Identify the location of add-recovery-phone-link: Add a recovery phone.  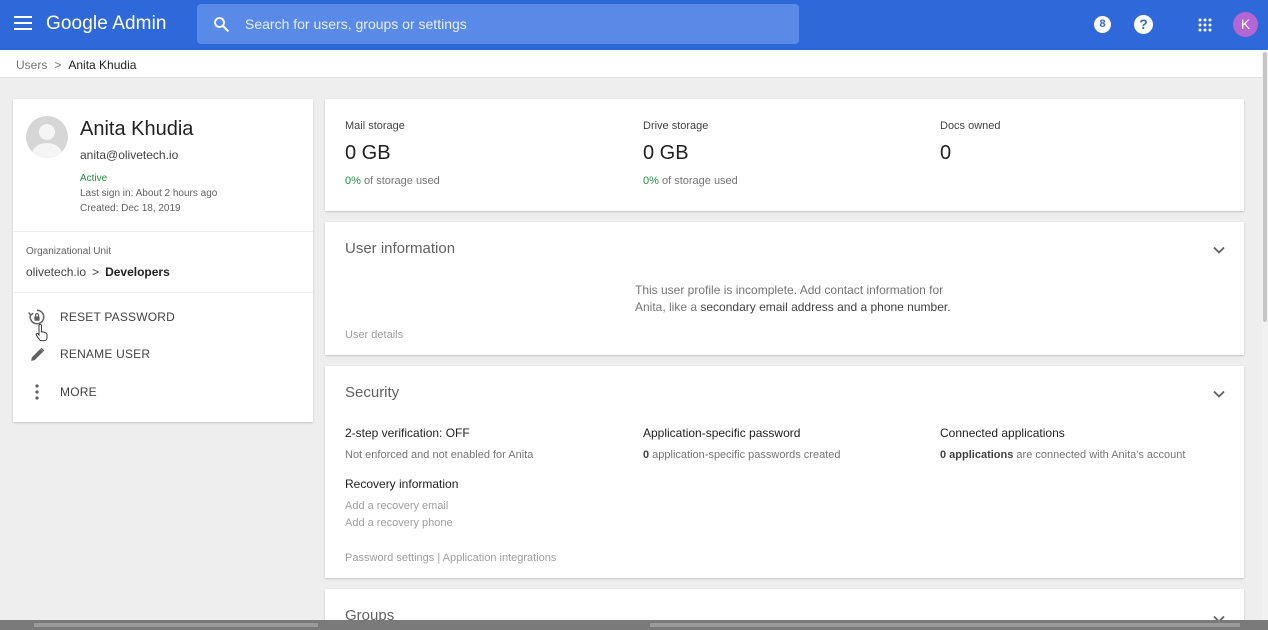
(399, 523).